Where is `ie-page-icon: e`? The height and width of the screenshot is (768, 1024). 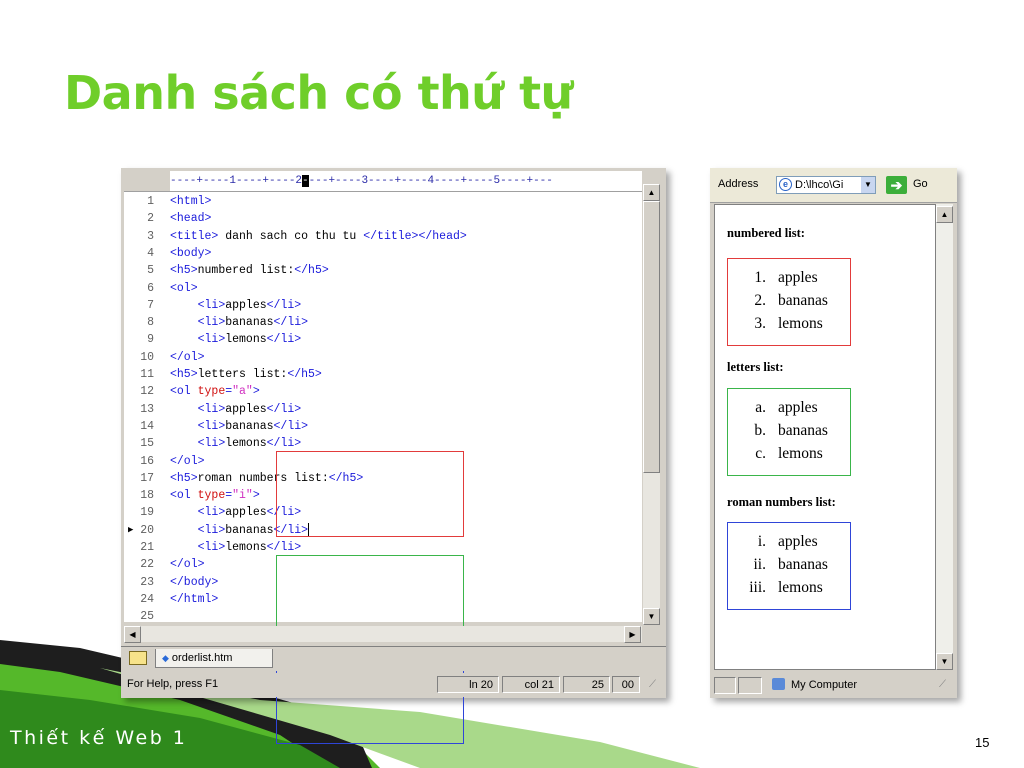 ie-page-icon: e is located at coordinates (785, 184).